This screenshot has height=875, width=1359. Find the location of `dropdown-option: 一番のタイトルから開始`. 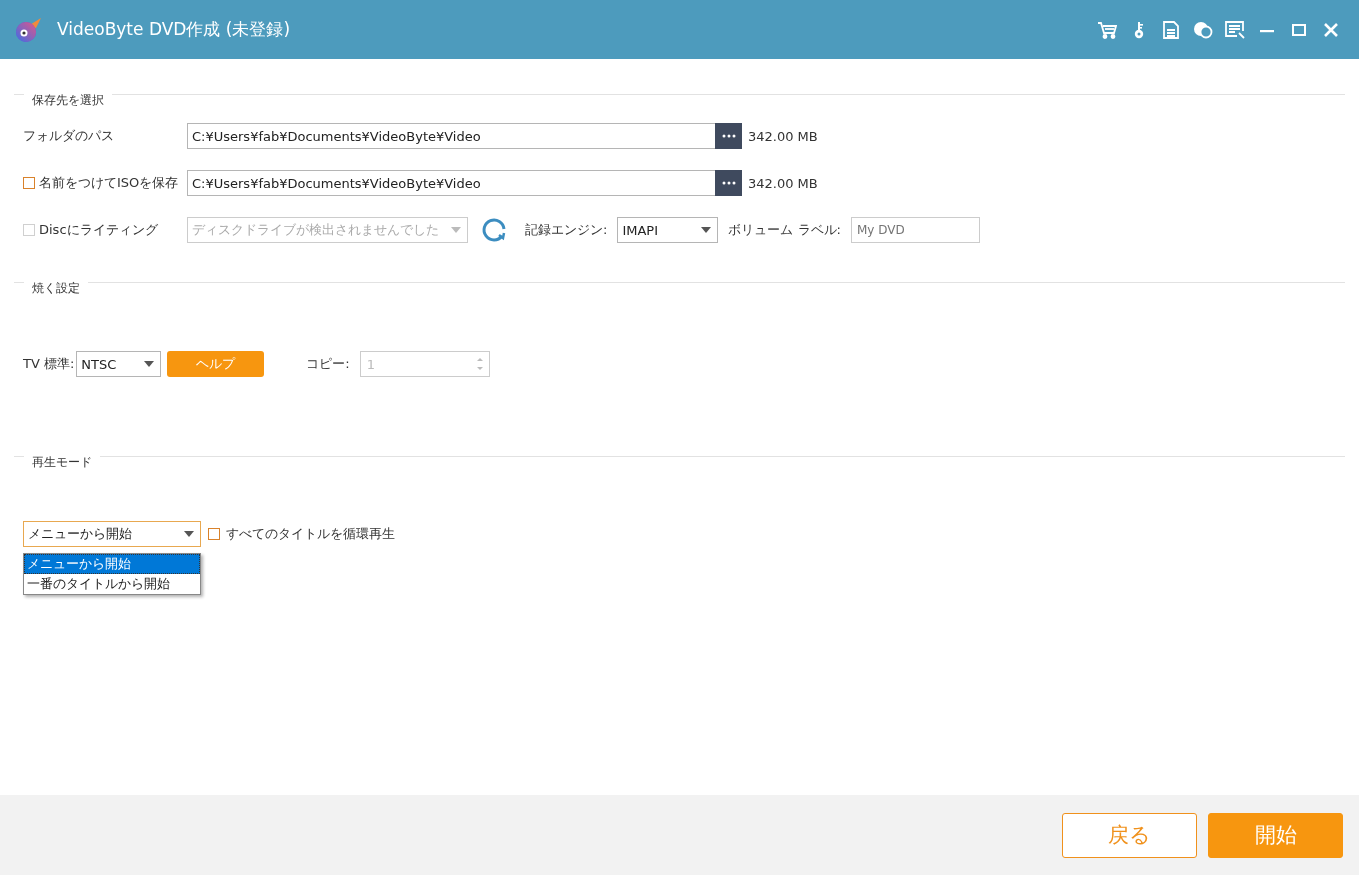

dropdown-option: 一番のタイトルから開始 is located at coordinates (112, 584).